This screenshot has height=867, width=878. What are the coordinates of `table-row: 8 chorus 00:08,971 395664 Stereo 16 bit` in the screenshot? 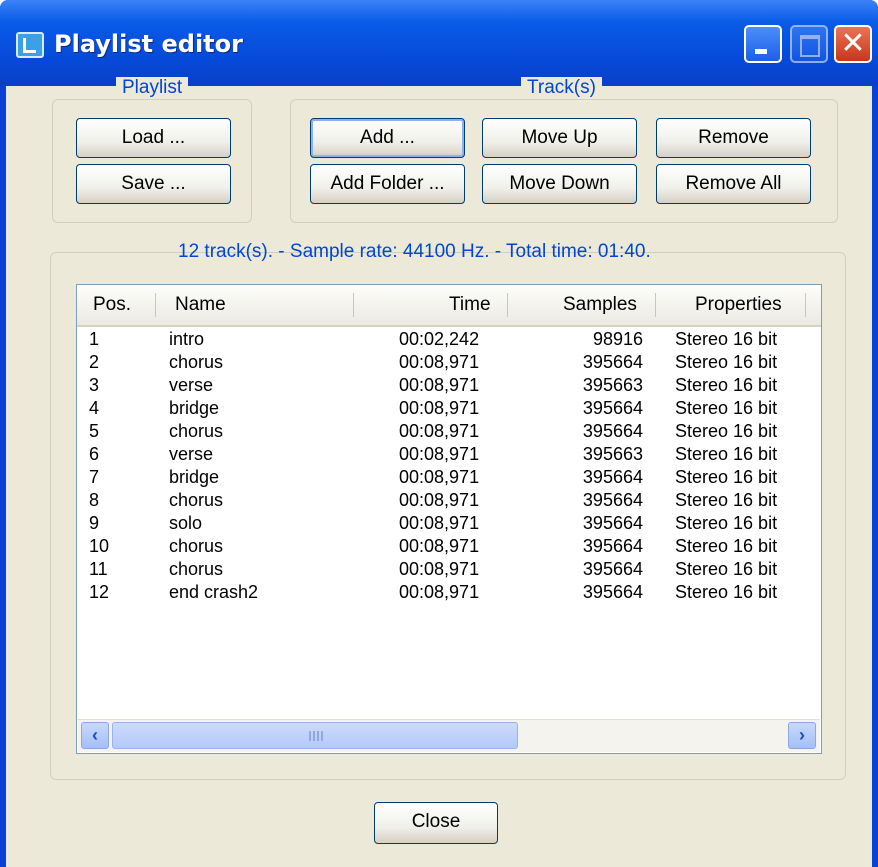 It's located at (449, 500).